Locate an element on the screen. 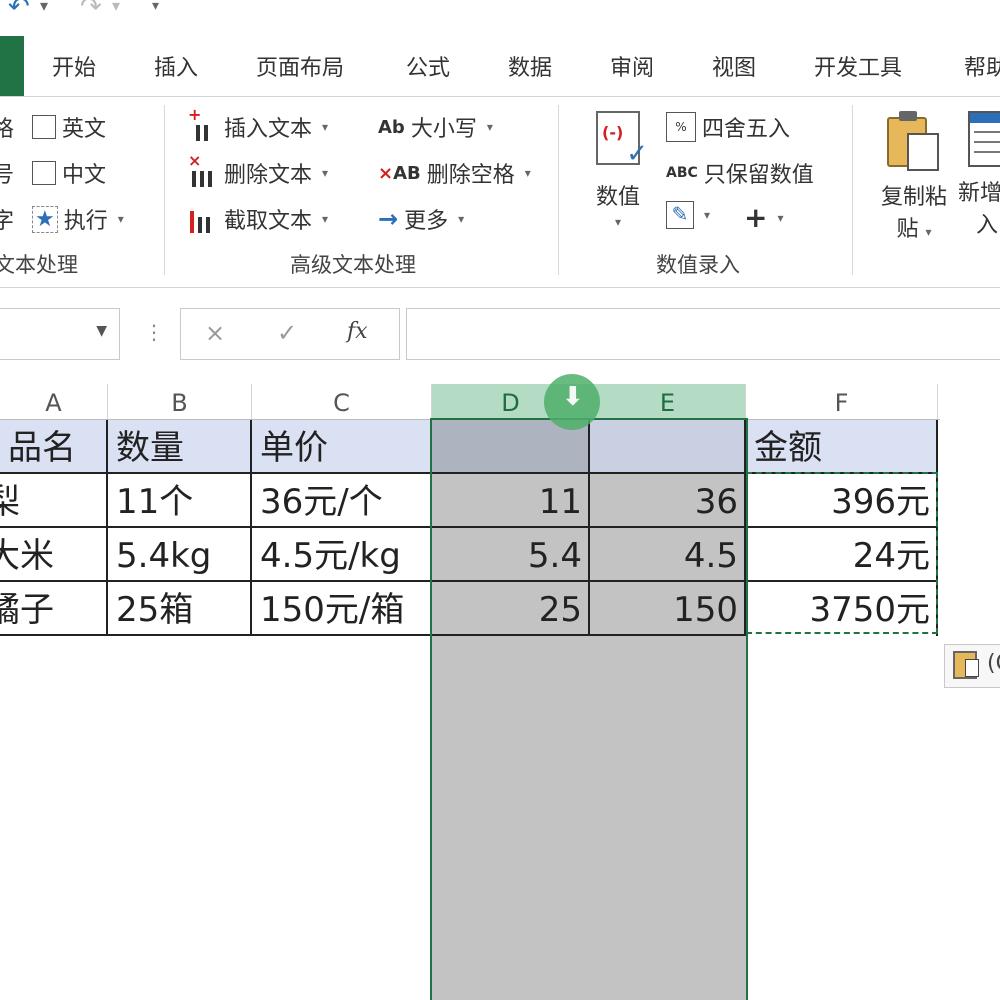 Image resolution: width=1000 pixels, height=1000 pixels. delete-text-button: × 删除文本 ▾ is located at coordinates (257, 170).